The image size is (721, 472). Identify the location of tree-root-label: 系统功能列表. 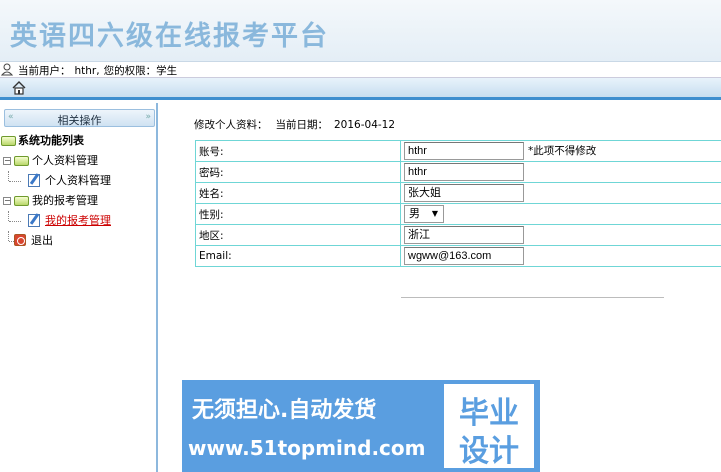
(51, 140).